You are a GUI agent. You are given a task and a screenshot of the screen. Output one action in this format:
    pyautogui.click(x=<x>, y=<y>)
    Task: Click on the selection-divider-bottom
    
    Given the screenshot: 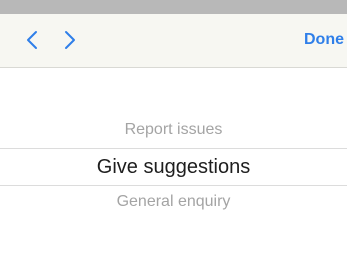 What is the action you would take?
    pyautogui.click(x=173, y=185)
    